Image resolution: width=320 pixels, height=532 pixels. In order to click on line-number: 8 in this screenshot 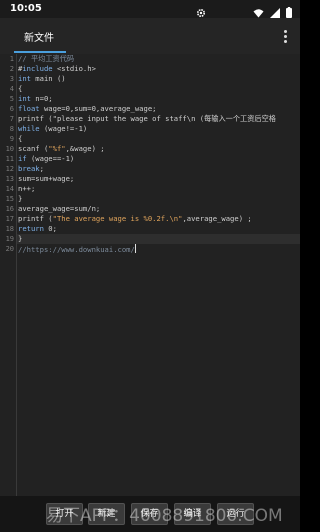, I will do `click(11, 129)`.